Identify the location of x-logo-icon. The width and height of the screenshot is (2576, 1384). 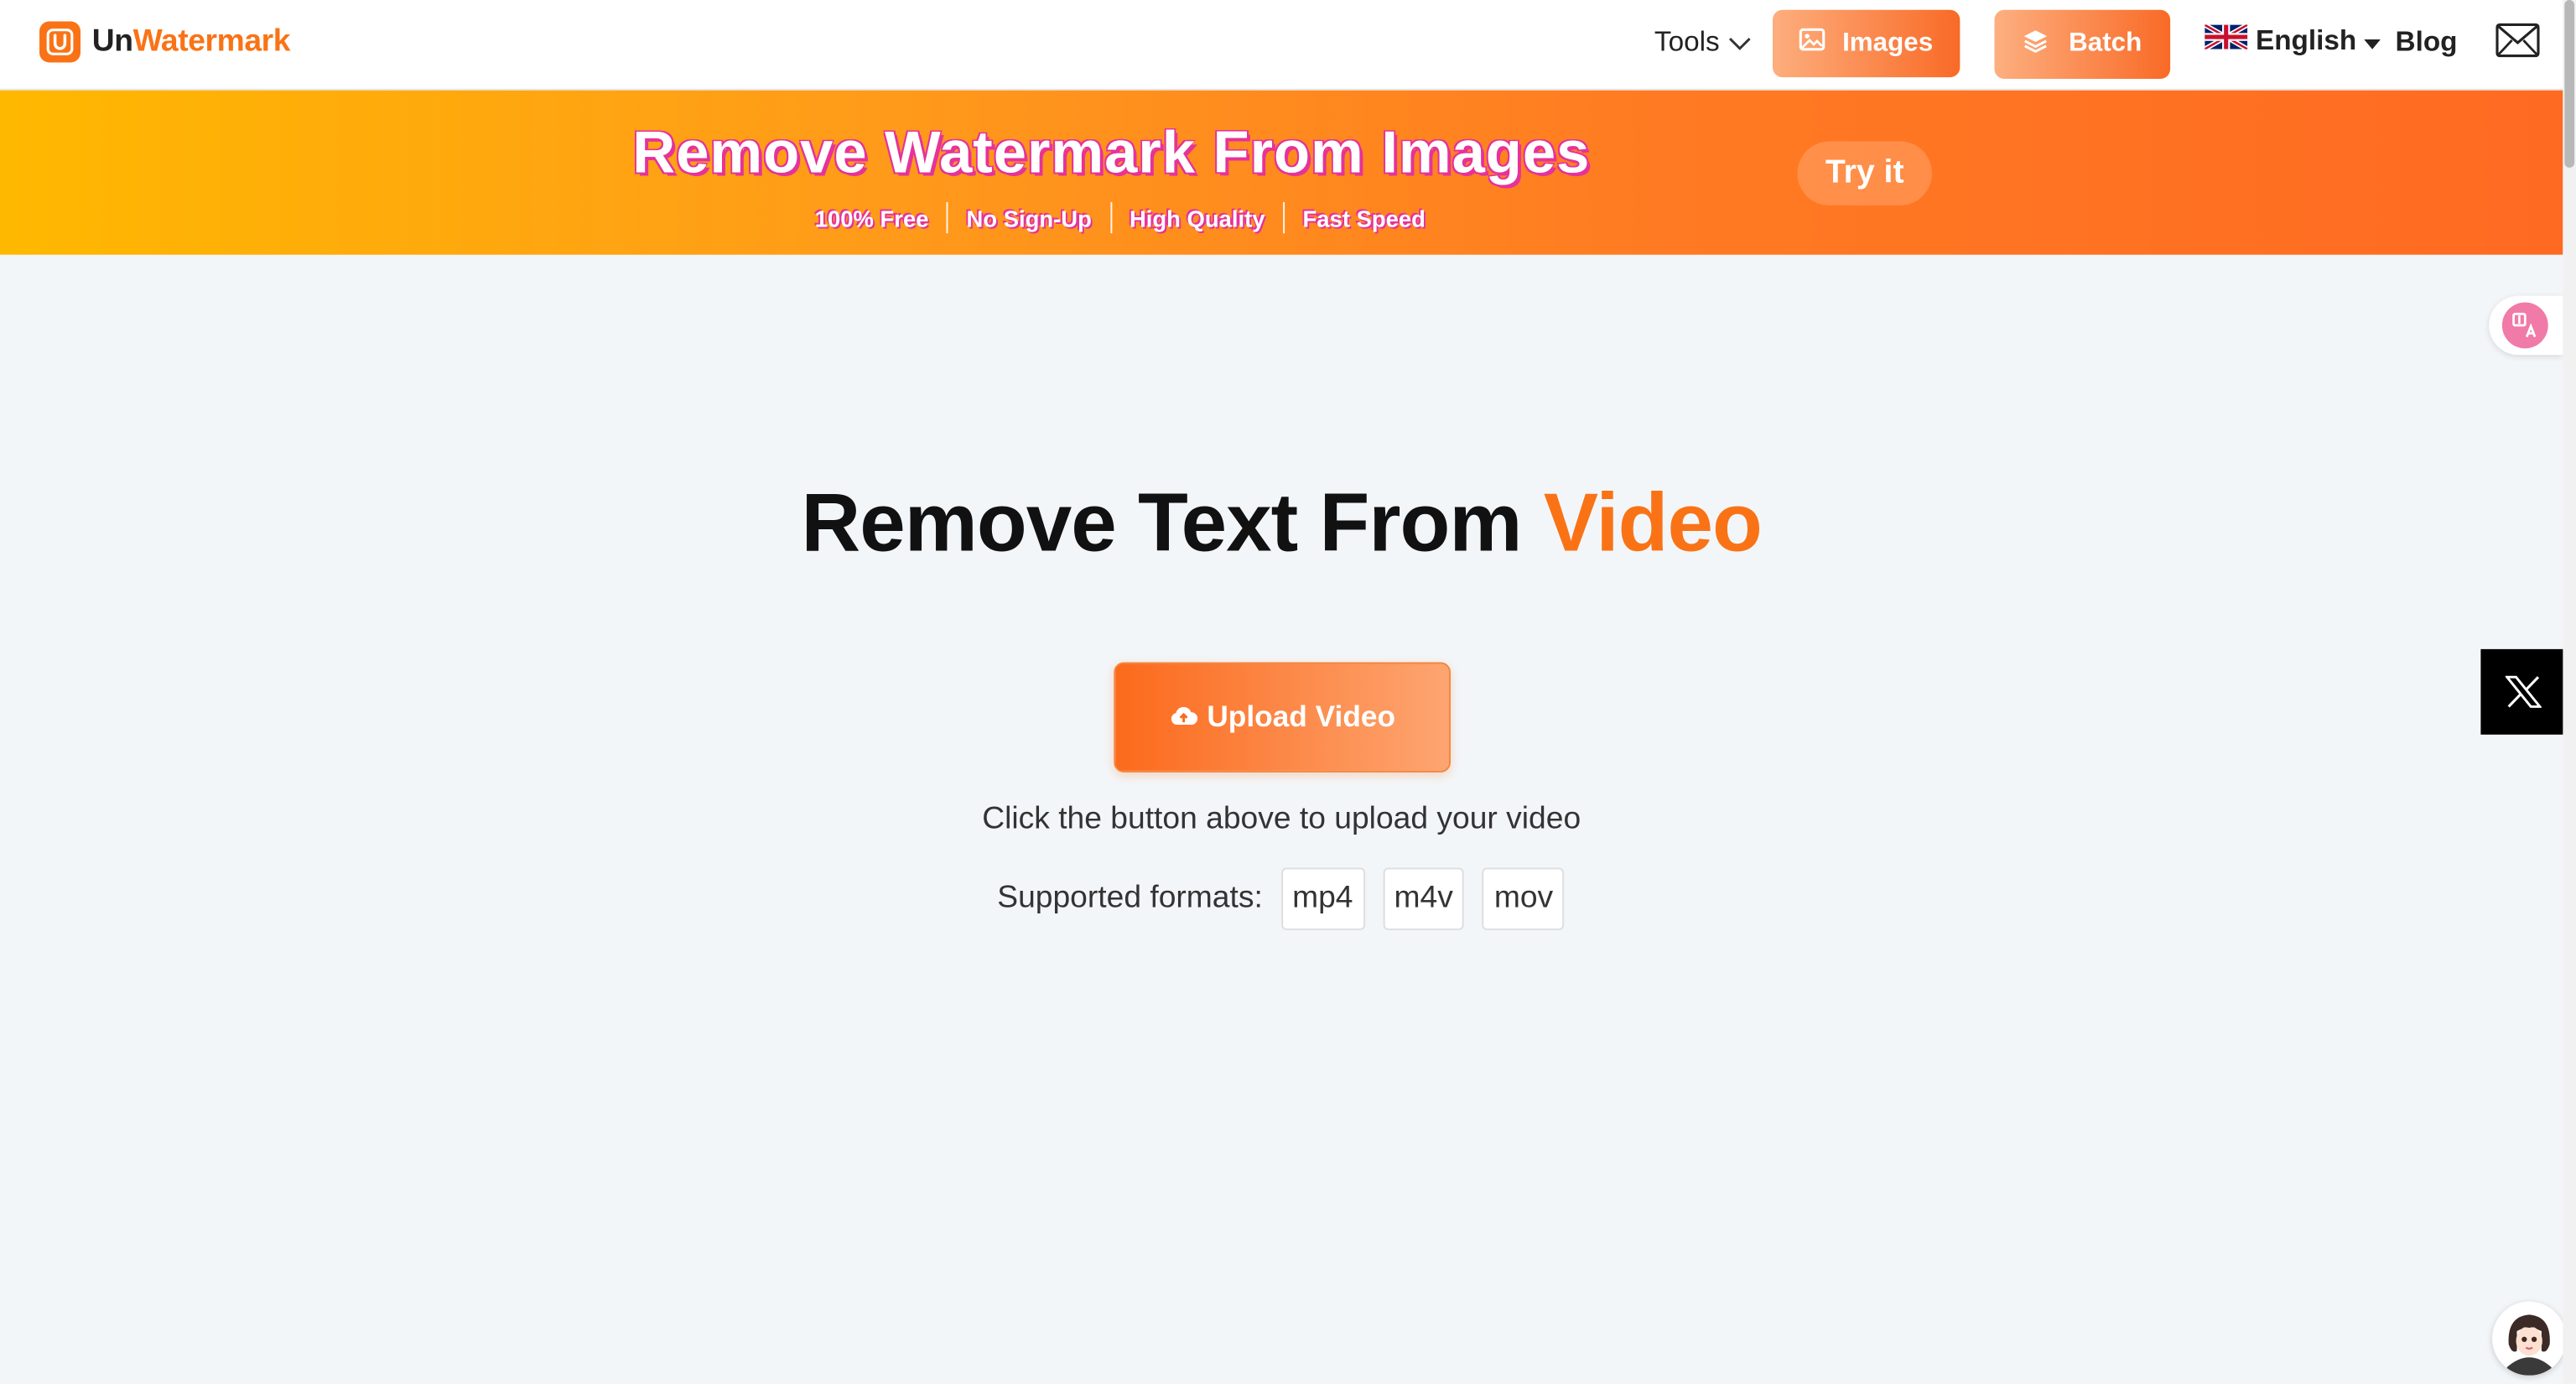
(2522, 691).